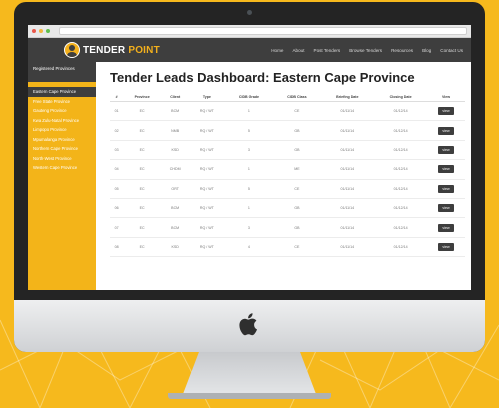 The height and width of the screenshot is (408, 499). I want to click on sidebar-item-north-west: North-West Province, so click(62, 159).